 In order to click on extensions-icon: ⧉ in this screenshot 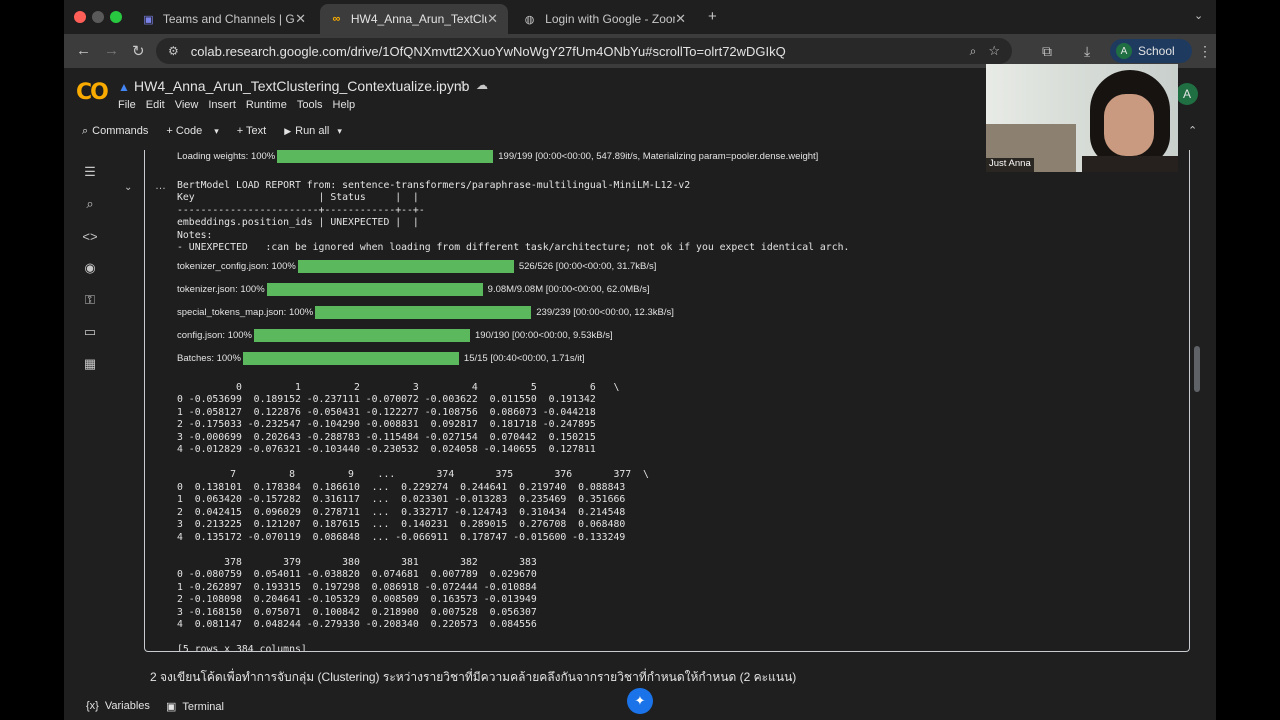, I will do `click(1047, 51)`.